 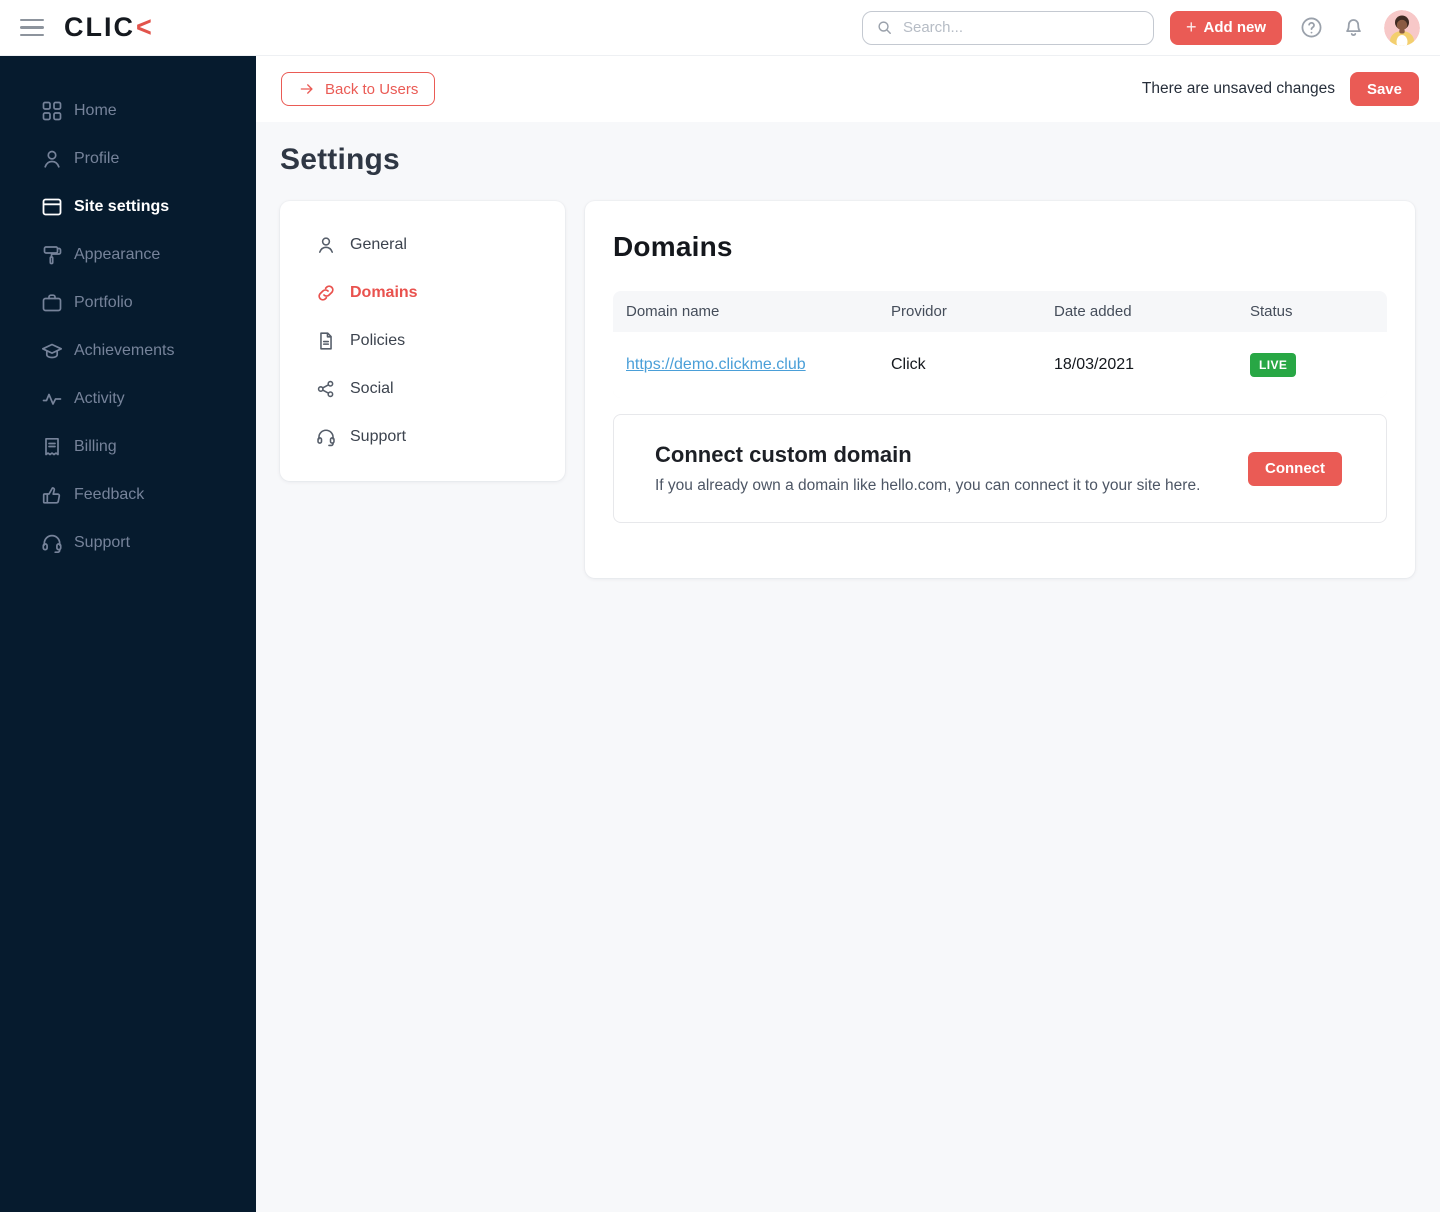 What do you see at coordinates (97, 158) in the screenshot?
I see `sidebar-item-label: Profile` at bounding box center [97, 158].